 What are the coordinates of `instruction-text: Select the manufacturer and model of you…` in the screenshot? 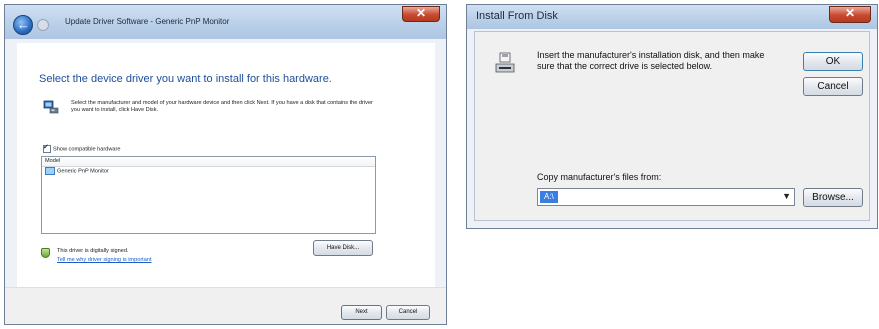 It's located at (222, 106).